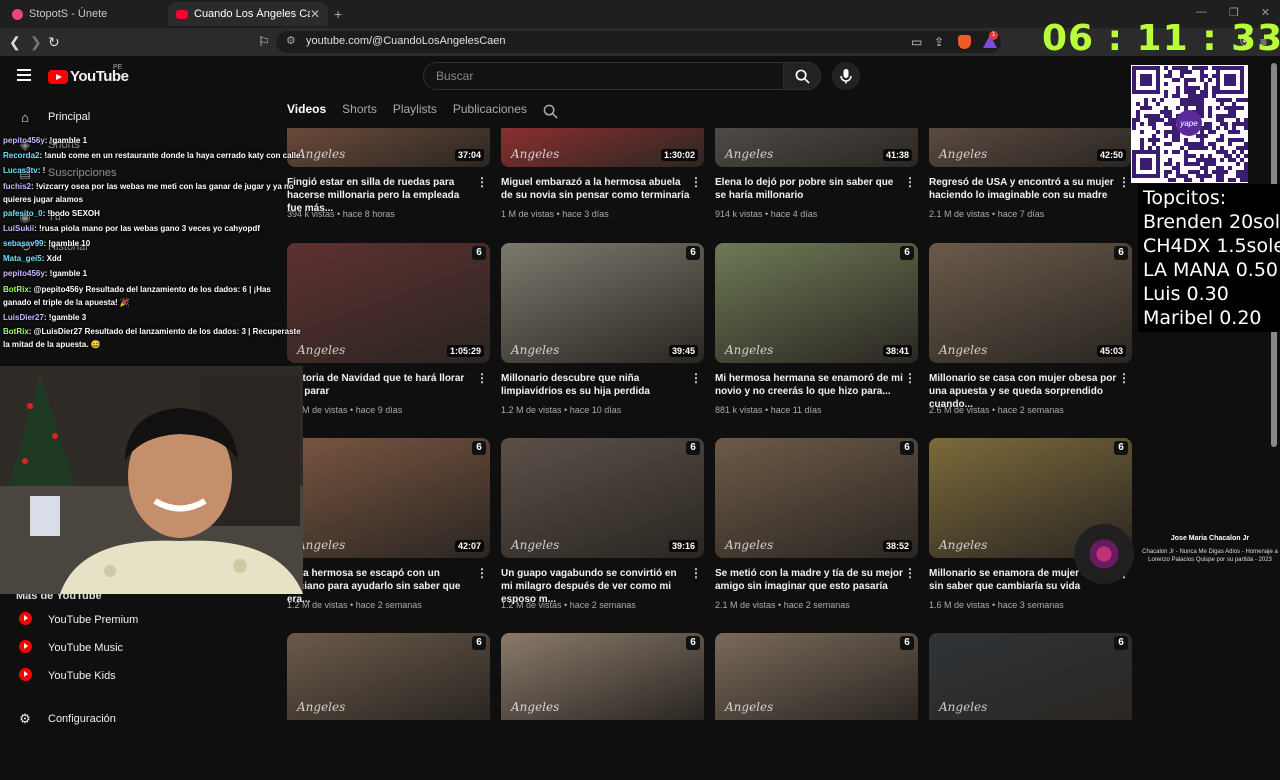 This screenshot has width=1280, height=780. Describe the element at coordinates (25, 674) in the screenshot. I see `youtube-kids-icon` at that location.